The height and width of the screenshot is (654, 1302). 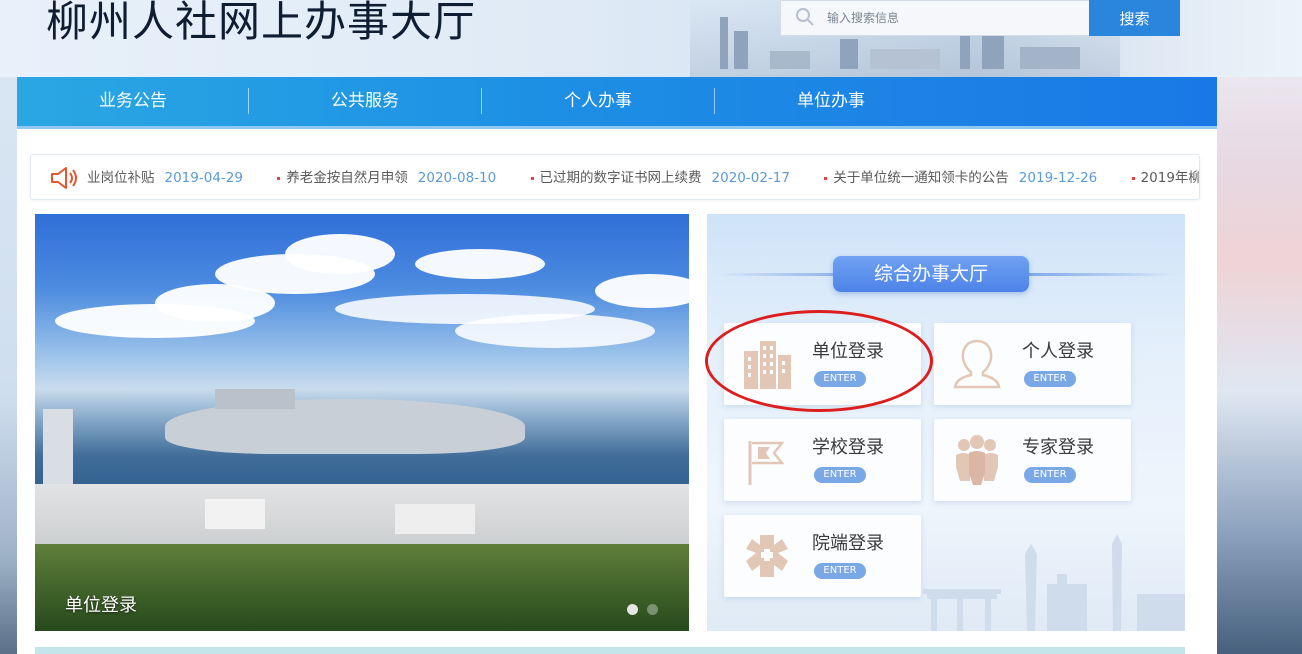 I want to click on main-nav: 业务公告 公共服务 个人办事 单位办事, so click(x=617, y=103).